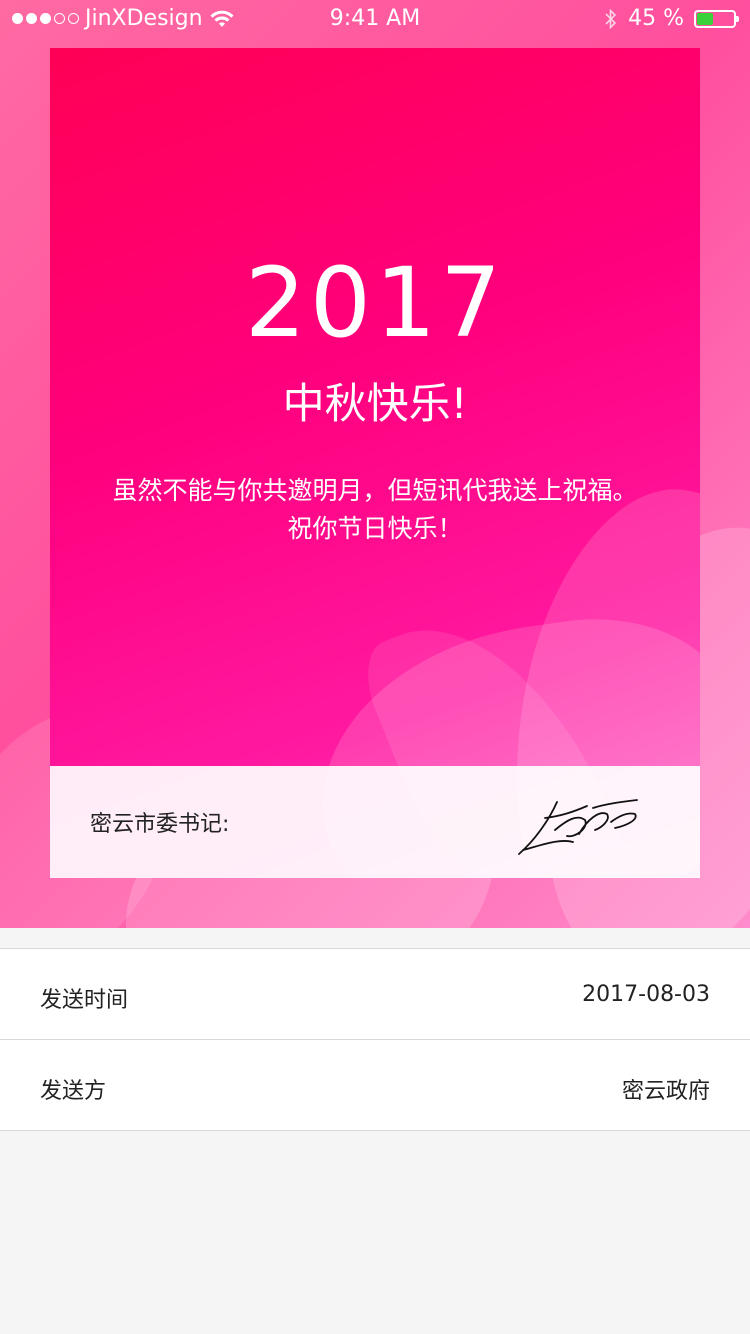 The image size is (750, 1334). Describe the element at coordinates (716, 18) in the screenshot. I see `battery-icon` at that location.